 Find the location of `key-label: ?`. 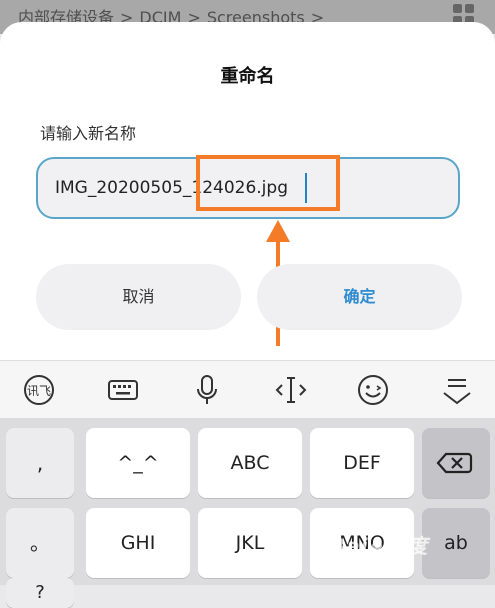

key-label: ? is located at coordinates (40, 592).